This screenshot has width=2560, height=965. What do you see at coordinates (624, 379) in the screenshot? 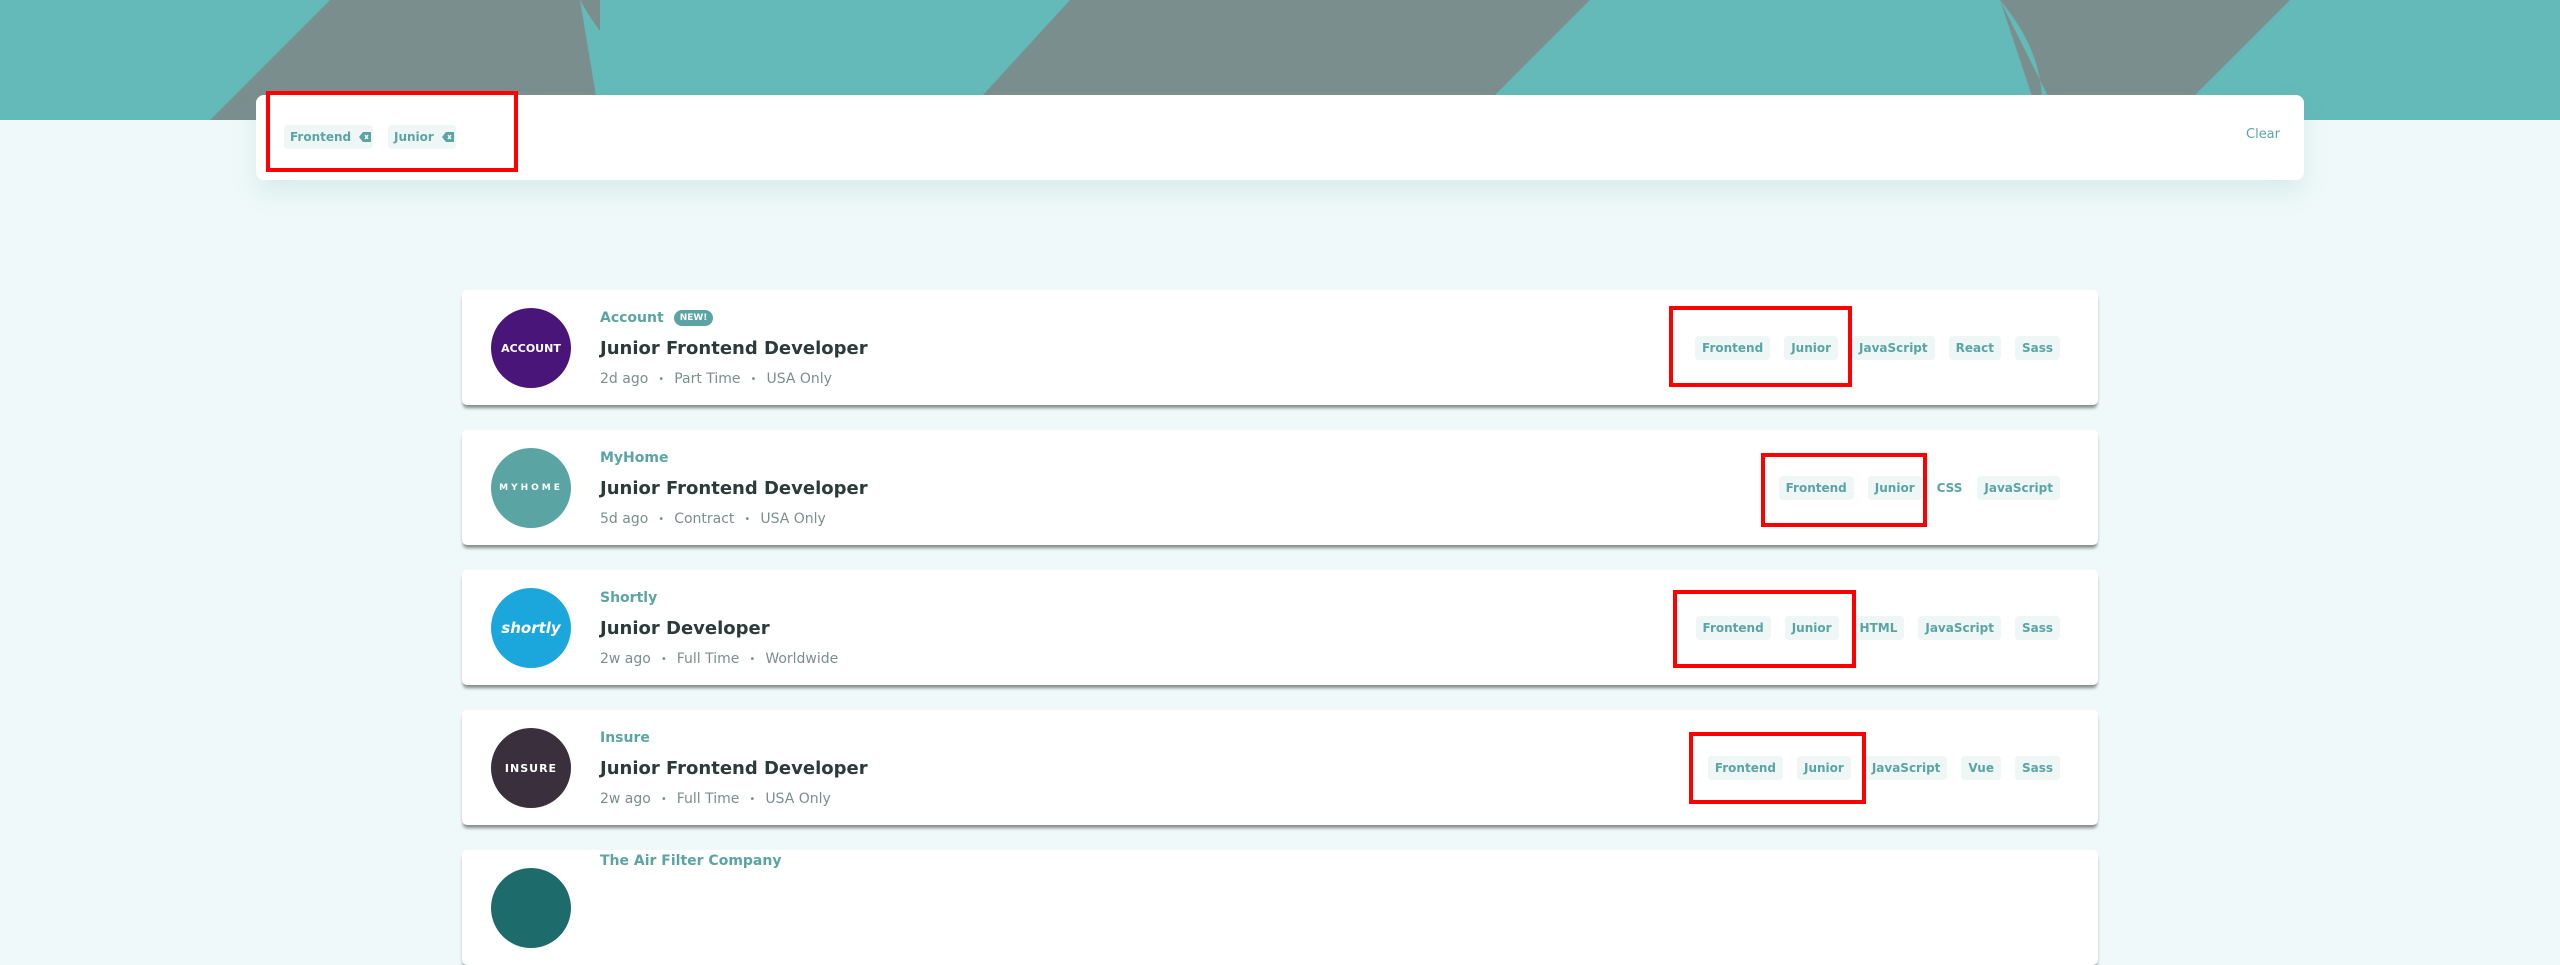
I see `posted-at: 2d ago` at bounding box center [624, 379].